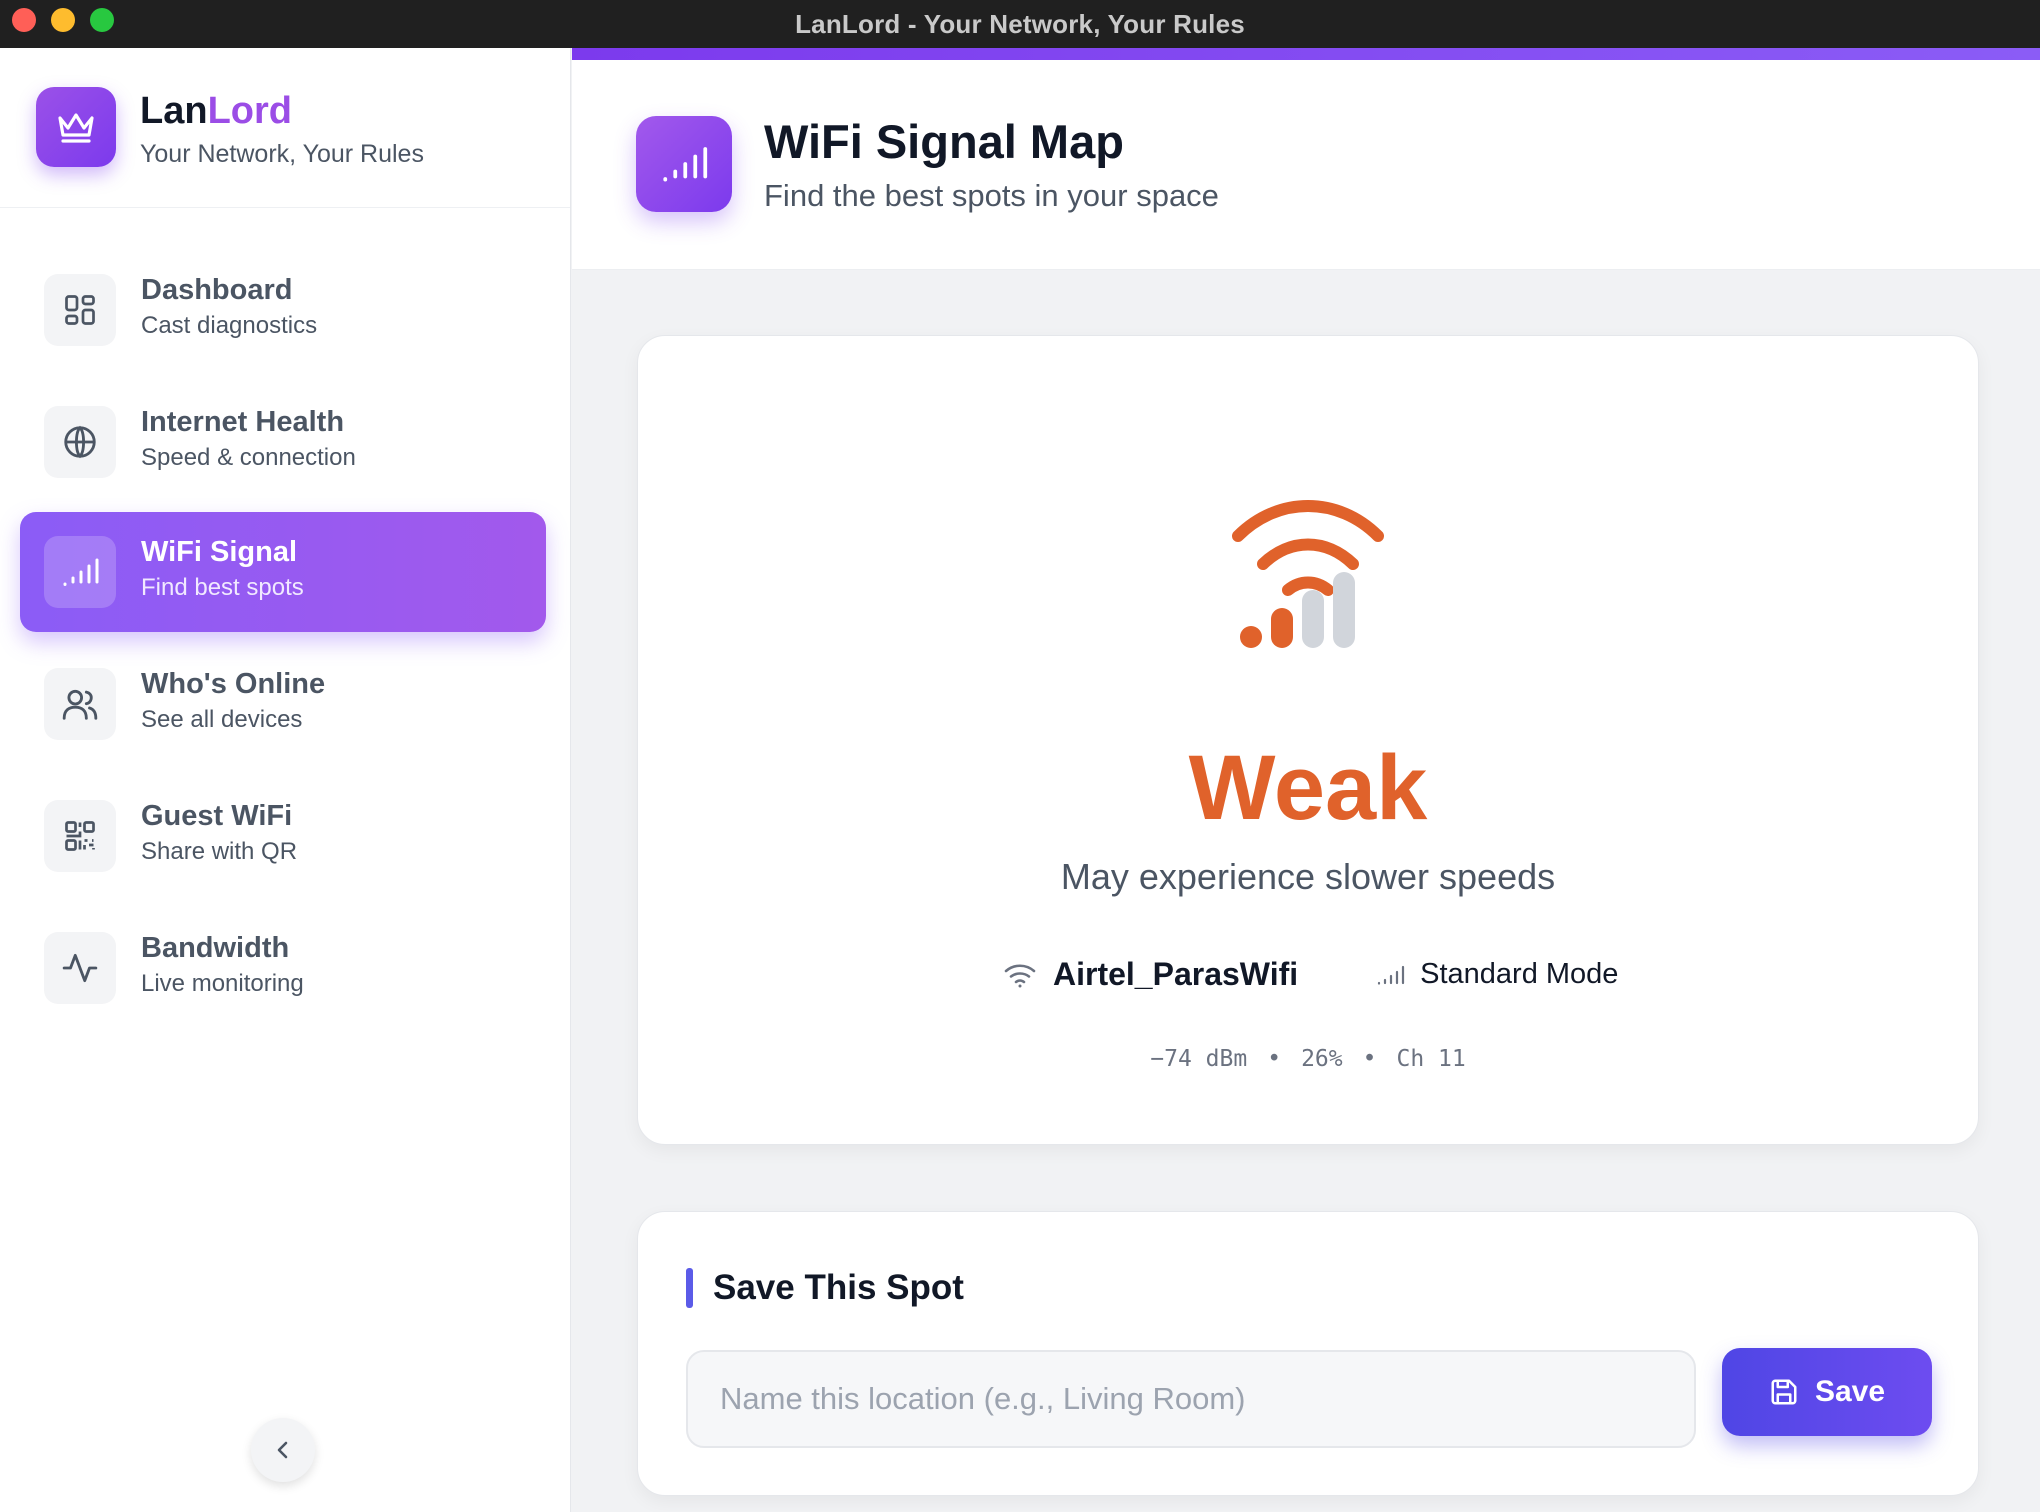  Describe the element at coordinates (1308, 574) in the screenshot. I see `wifi-strength-icon` at that location.